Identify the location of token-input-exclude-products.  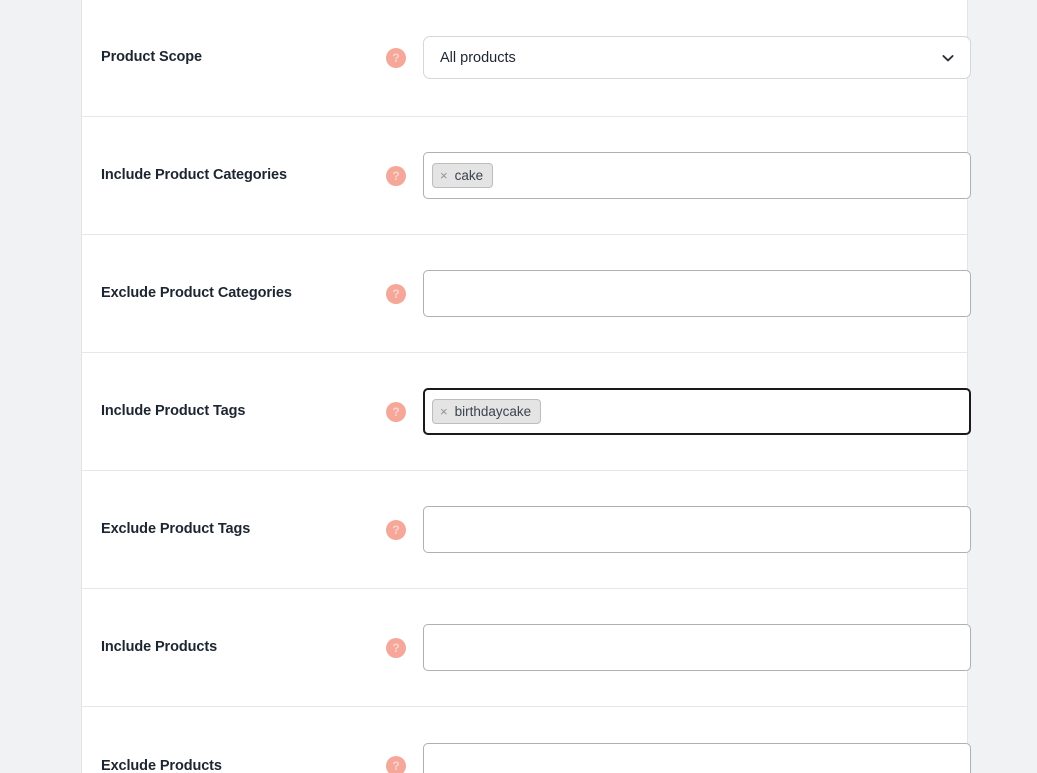
(697, 763).